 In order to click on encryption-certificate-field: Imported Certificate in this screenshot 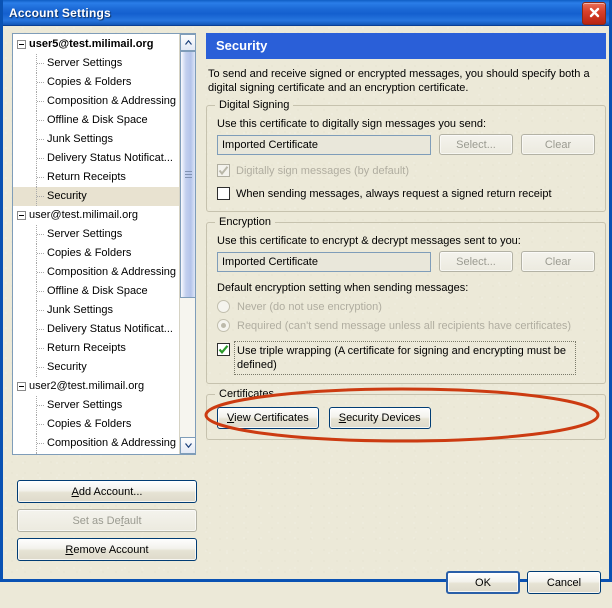, I will do `click(324, 261)`.